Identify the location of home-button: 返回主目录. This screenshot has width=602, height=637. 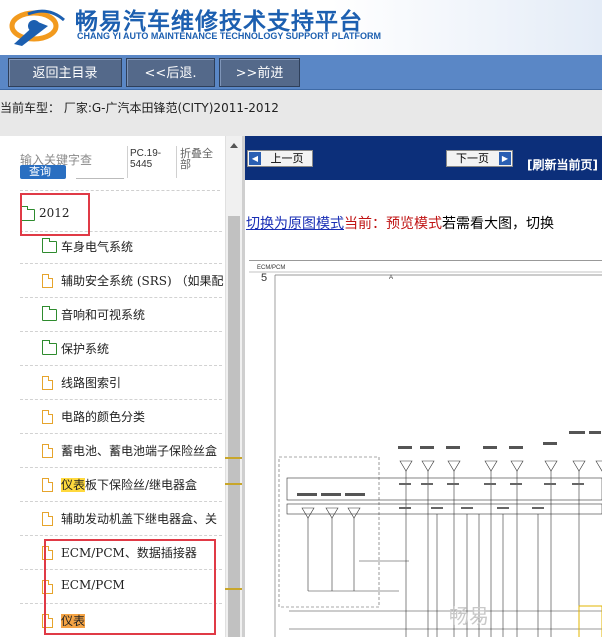
(65, 72).